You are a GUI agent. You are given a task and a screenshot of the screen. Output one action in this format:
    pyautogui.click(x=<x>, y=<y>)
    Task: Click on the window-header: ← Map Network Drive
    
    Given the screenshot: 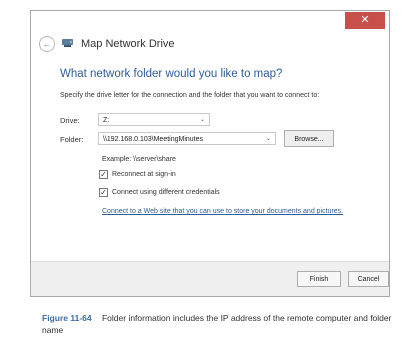 What is the action you would take?
    pyautogui.click(x=107, y=44)
    